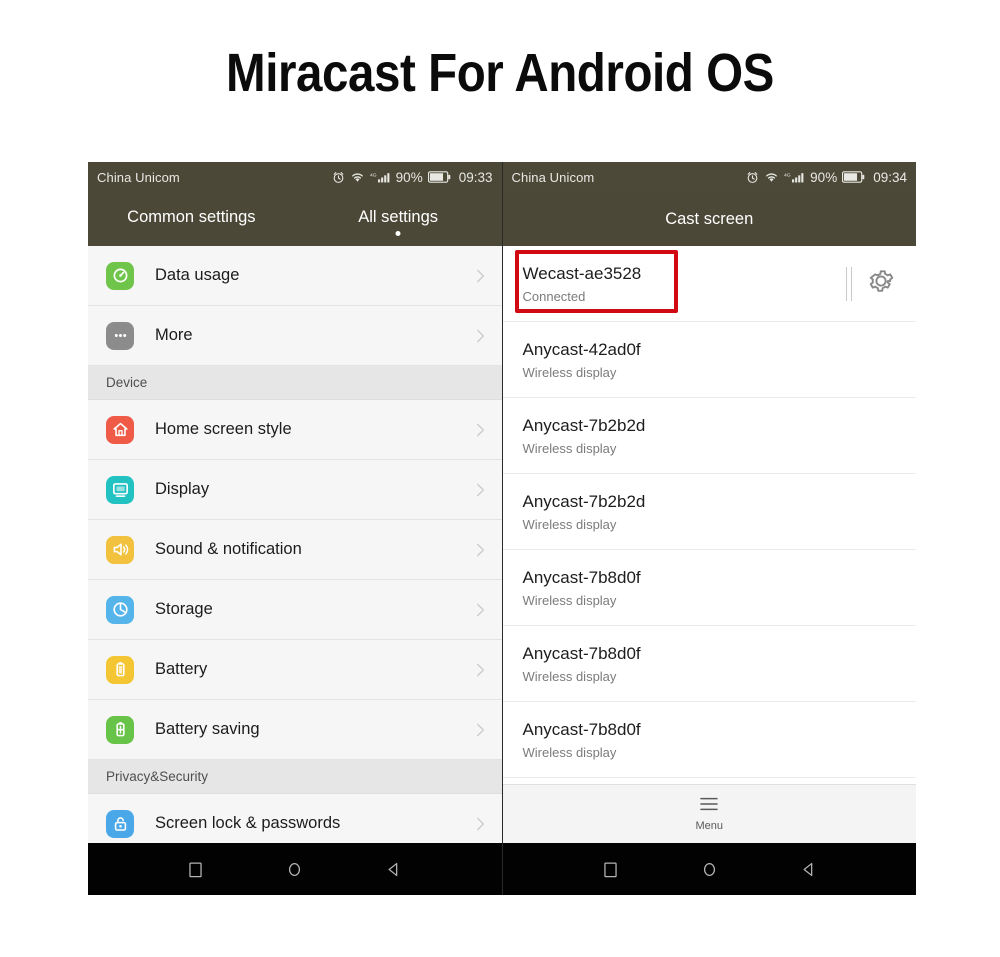 The height and width of the screenshot is (957, 1000). I want to click on more-icon, so click(120, 335).